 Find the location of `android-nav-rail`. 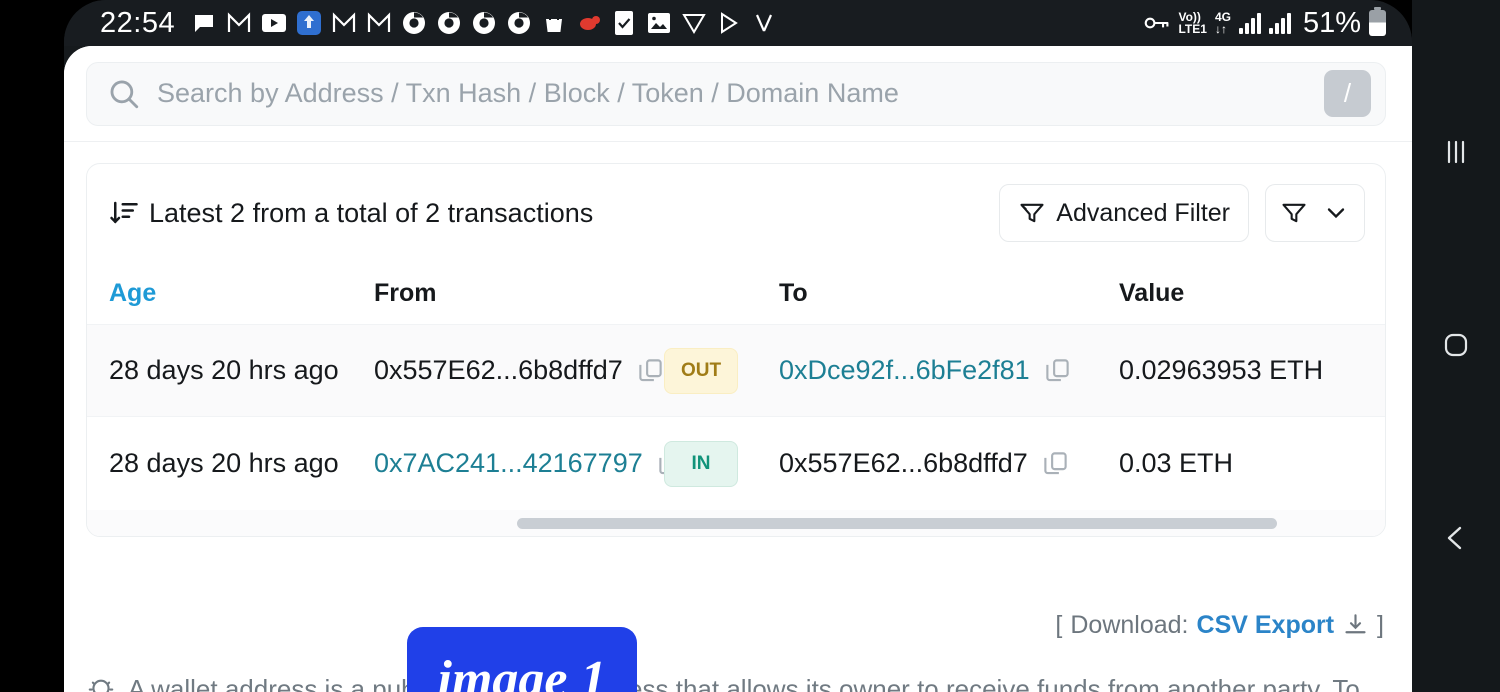

android-nav-rail is located at coordinates (1456, 346).